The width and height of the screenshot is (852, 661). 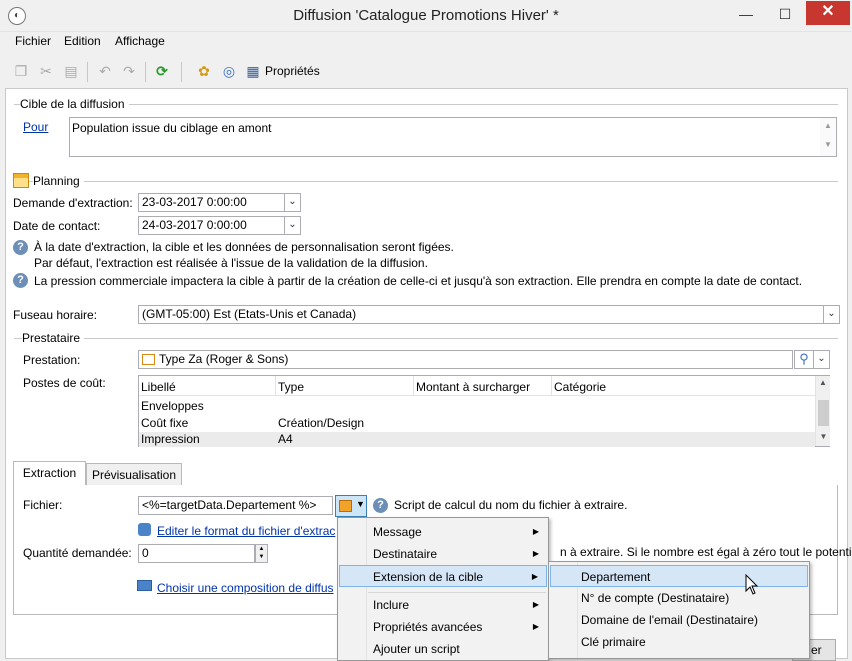 What do you see at coordinates (261, 549) in the screenshot?
I see `stepper-up-icon: ▲` at bounding box center [261, 549].